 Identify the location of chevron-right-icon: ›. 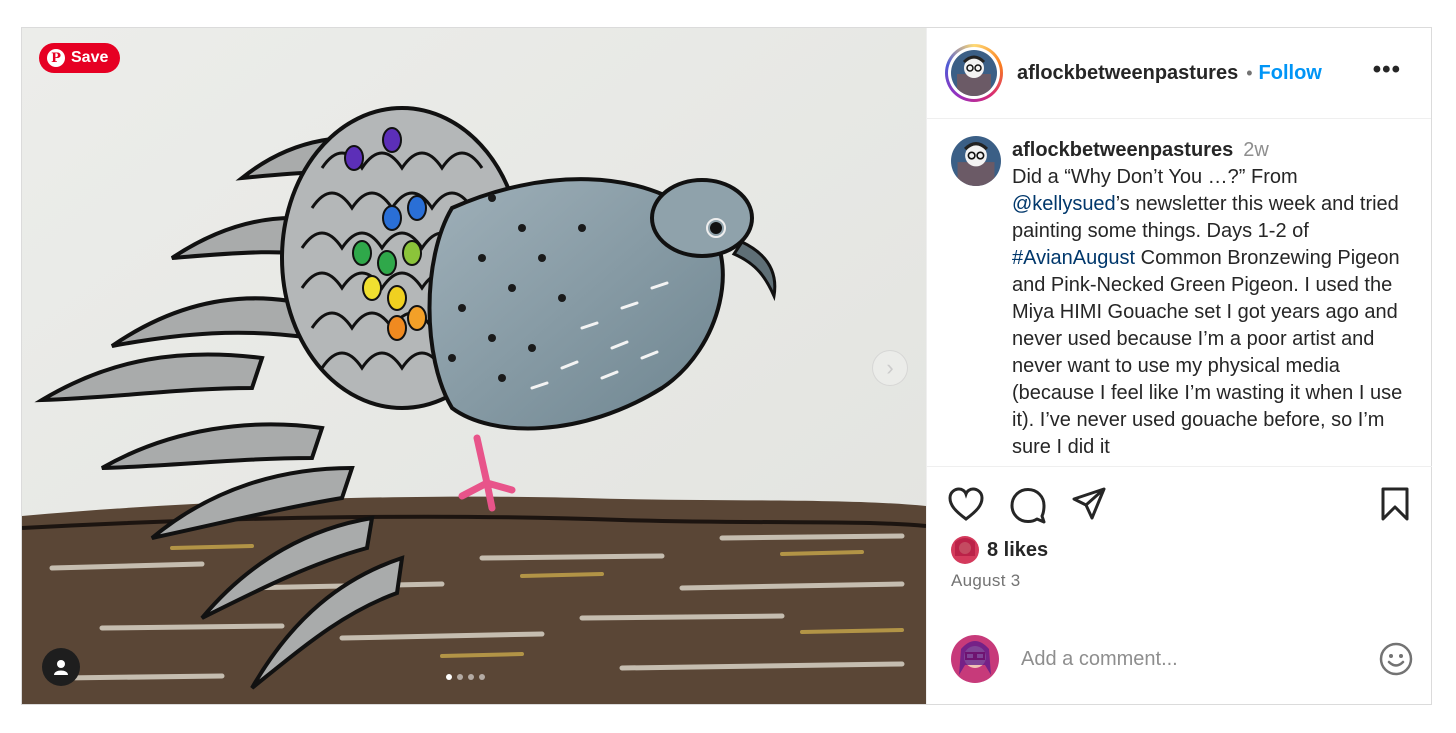
(890, 367).